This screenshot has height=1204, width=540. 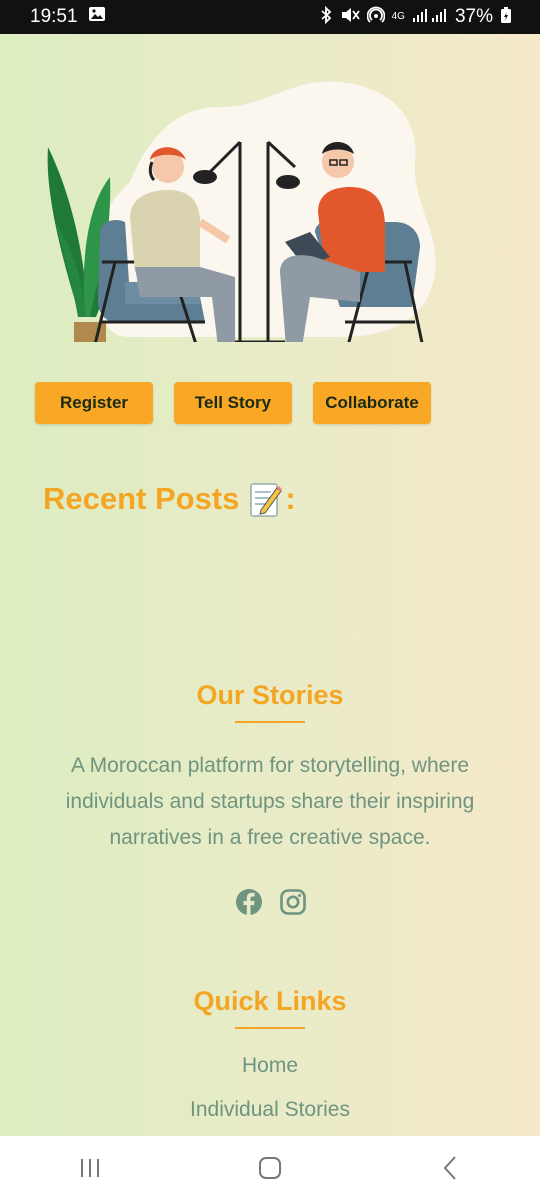 I want to click on hotspot-icon, so click(x=376, y=17).